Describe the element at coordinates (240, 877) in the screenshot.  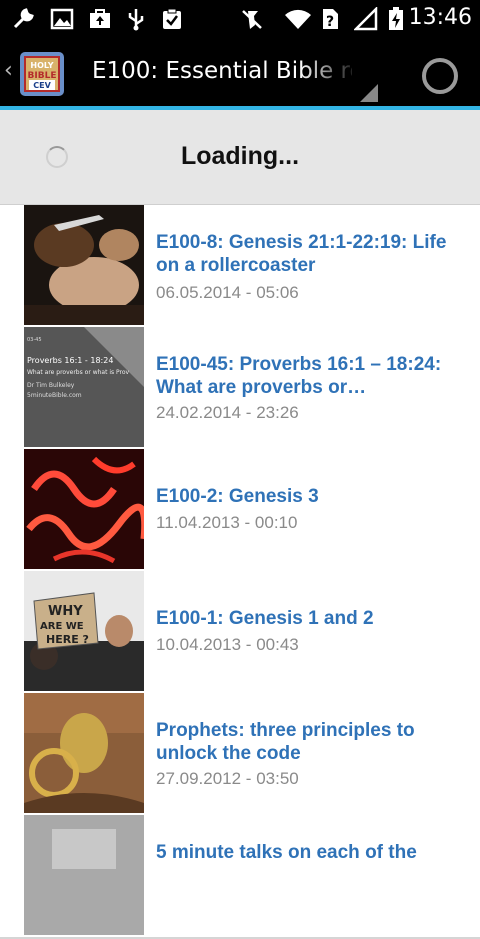
I see `list-item: 5 minute talks on each of the` at that location.